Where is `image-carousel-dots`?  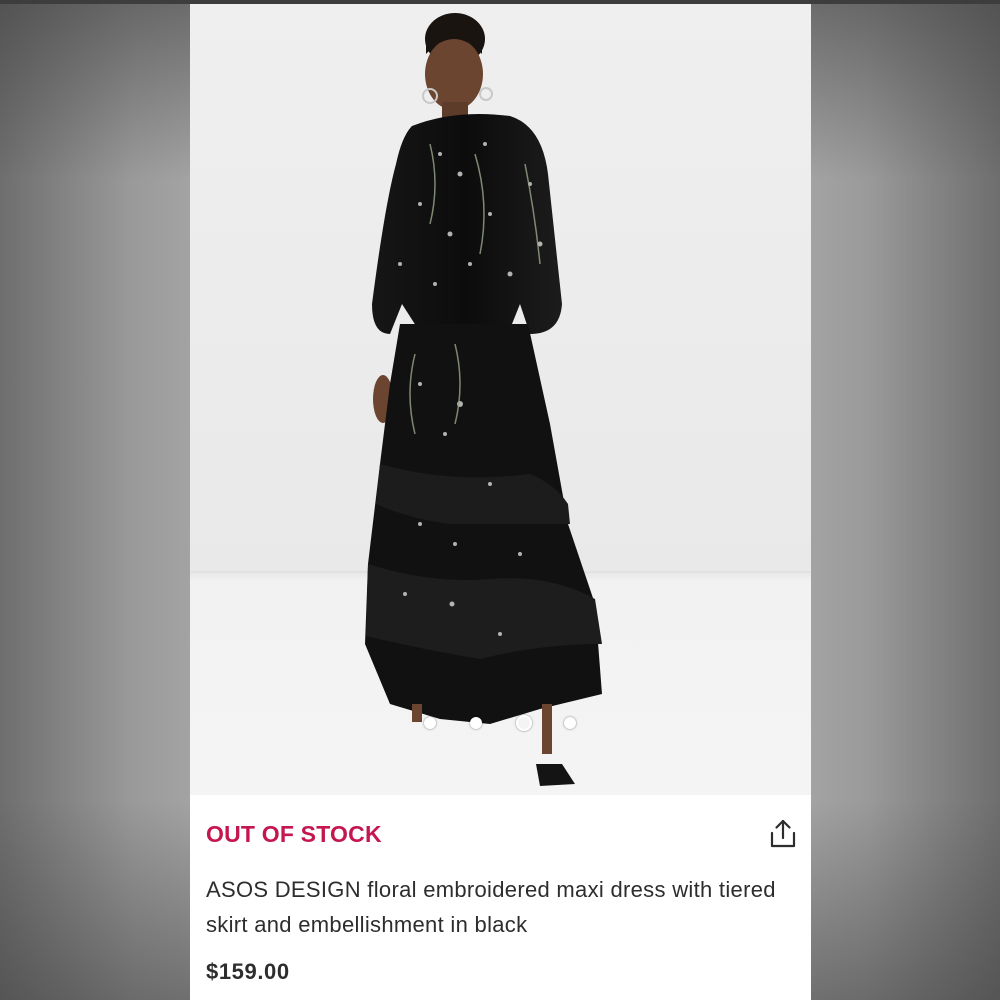
image-carousel-dots is located at coordinates (498, 724).